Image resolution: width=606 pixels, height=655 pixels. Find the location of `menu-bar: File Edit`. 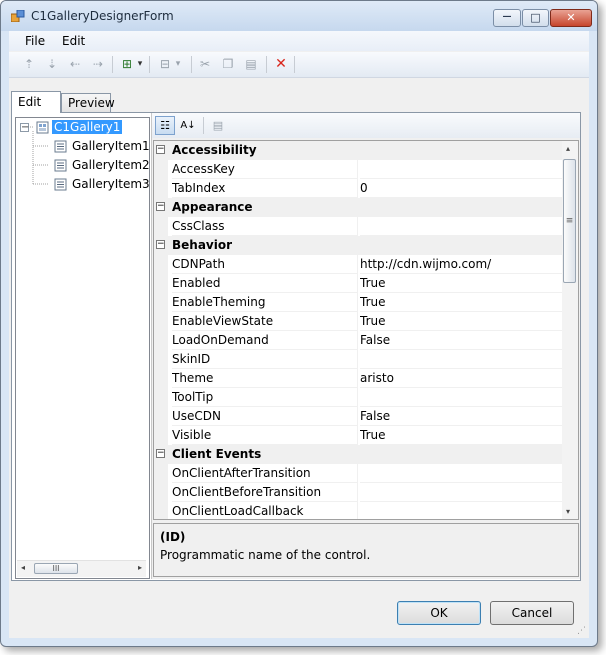

menu-bar: File Edit is located at coordinates (299, 41).